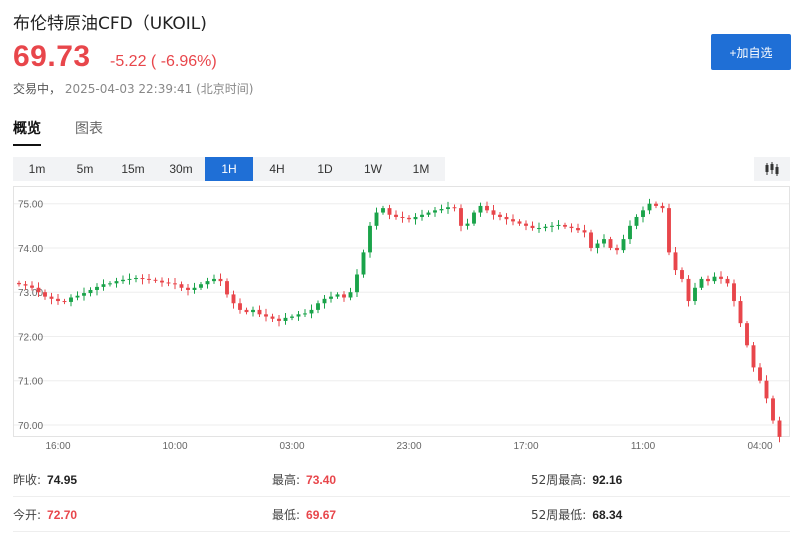 This screenshot has height=533, width=800. I want to click on stat-open: 今开: 72.70, so click(45, 514).